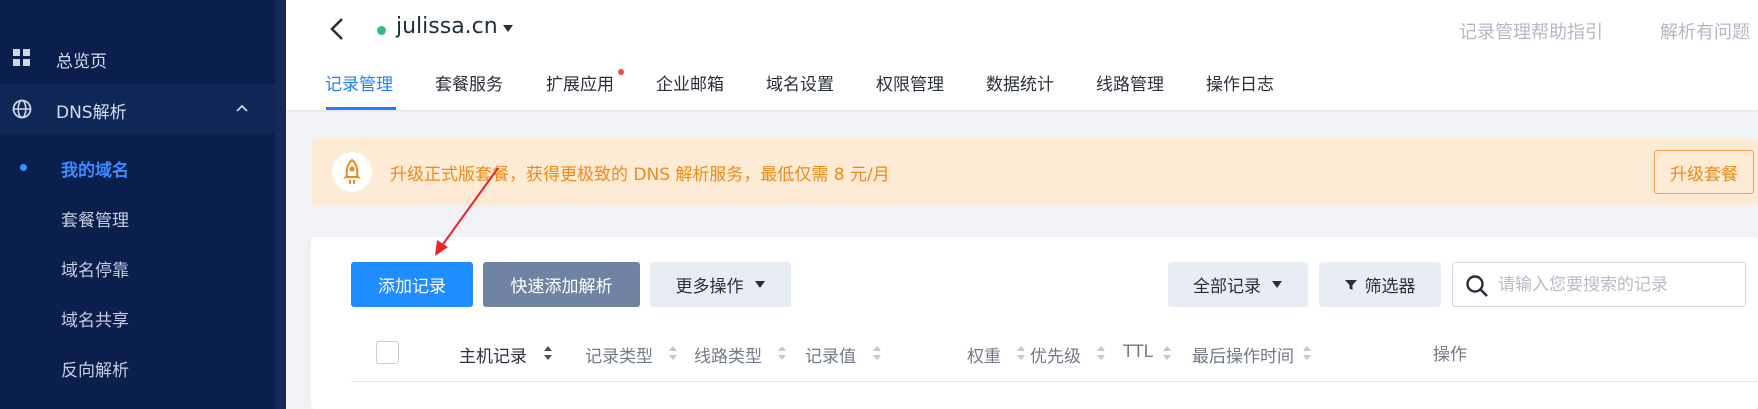 Image resolution: width=1758 pixels, height=409 pixels. Describe the element at coordinates (984, 354) in the screenshot. I see `column-weight: 权重` at that location.